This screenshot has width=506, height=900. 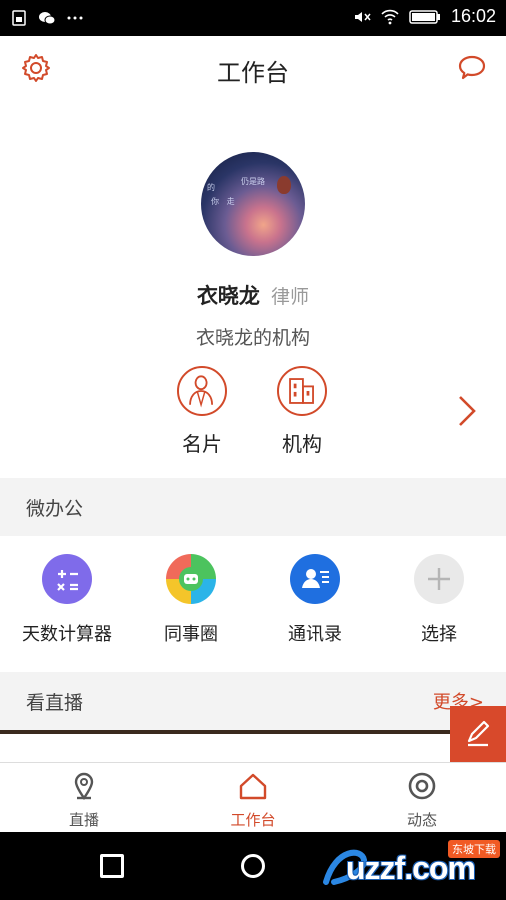 What do you see at coordinates (19, 18) in the screenshot?
I see `sim-icon` at bounding box center [19, 18].